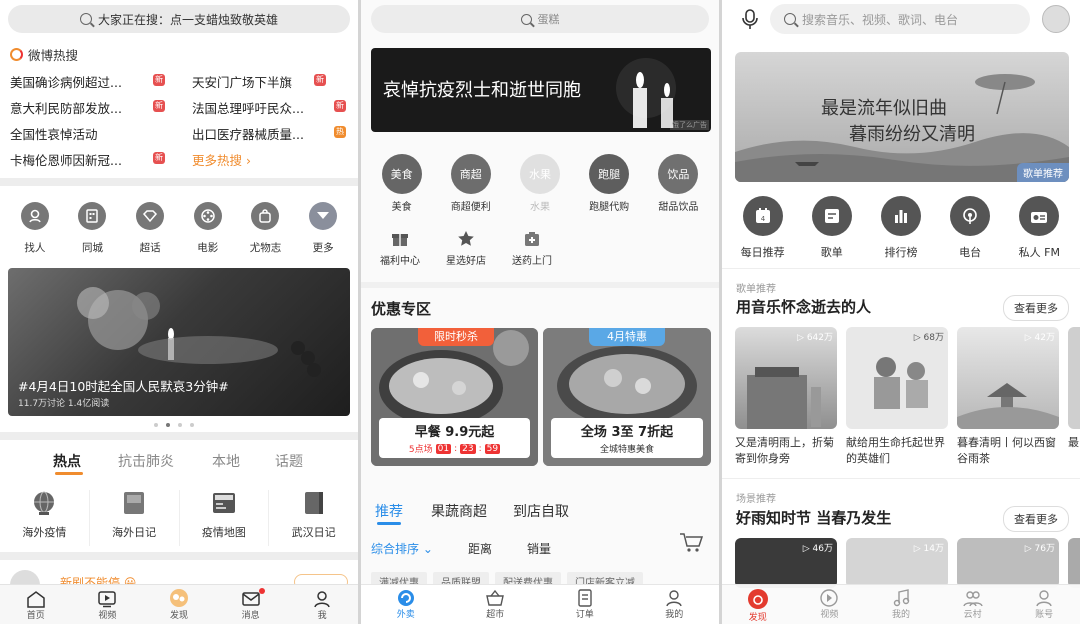  What do you see at coordinates (902, 117) in the screenshot?
I see `playlist-banner: 最是流年似旧曲 暮雨纷纷又清明 歌单推荐` at bounding box center [902, 117].